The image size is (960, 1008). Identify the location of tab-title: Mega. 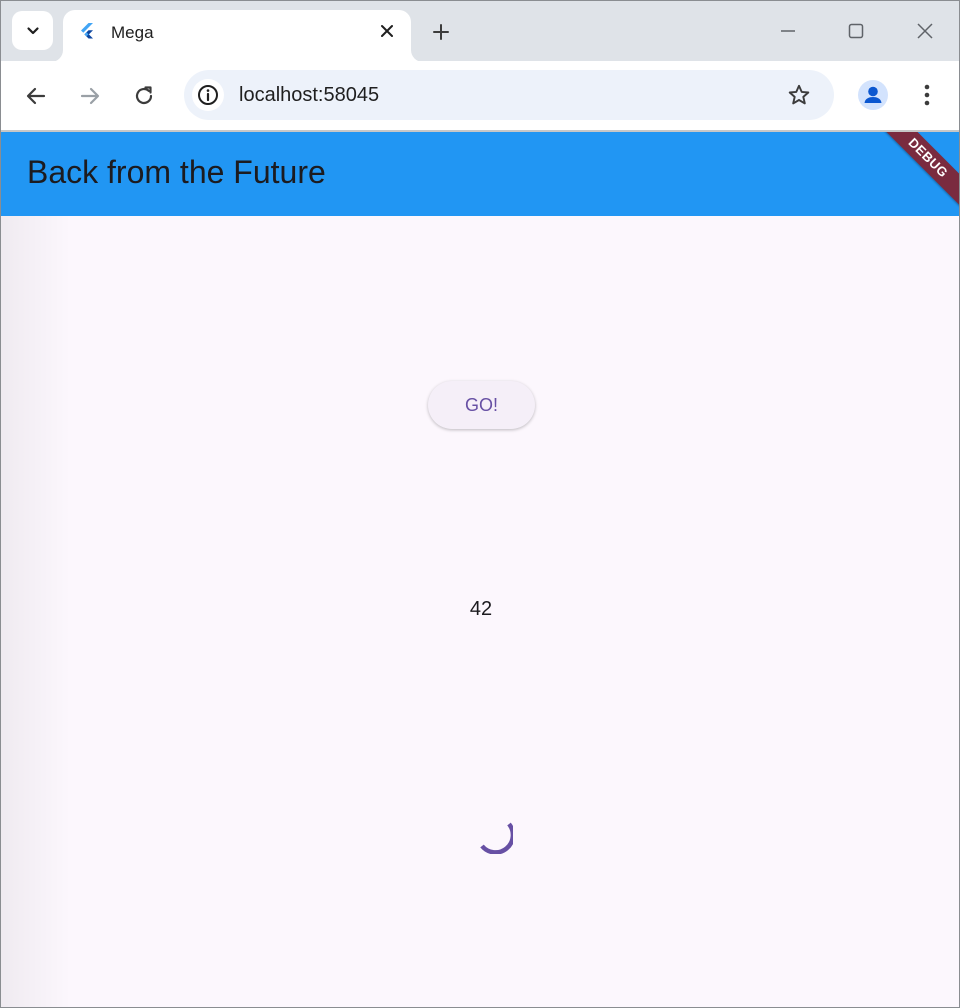
(132, 32).